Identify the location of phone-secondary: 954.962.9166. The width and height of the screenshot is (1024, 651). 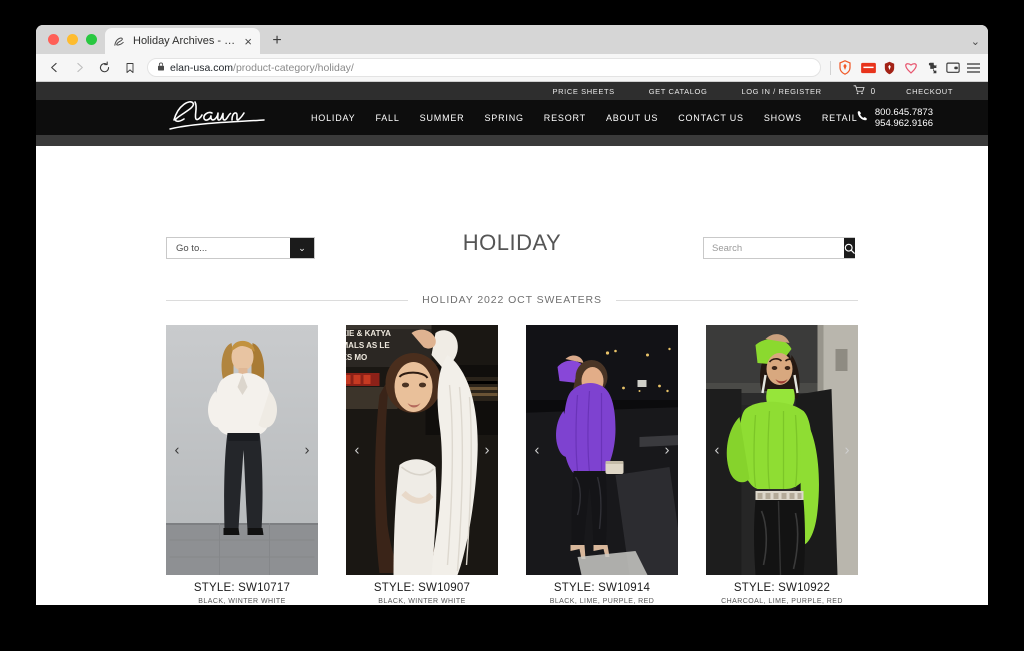
(903, 123).